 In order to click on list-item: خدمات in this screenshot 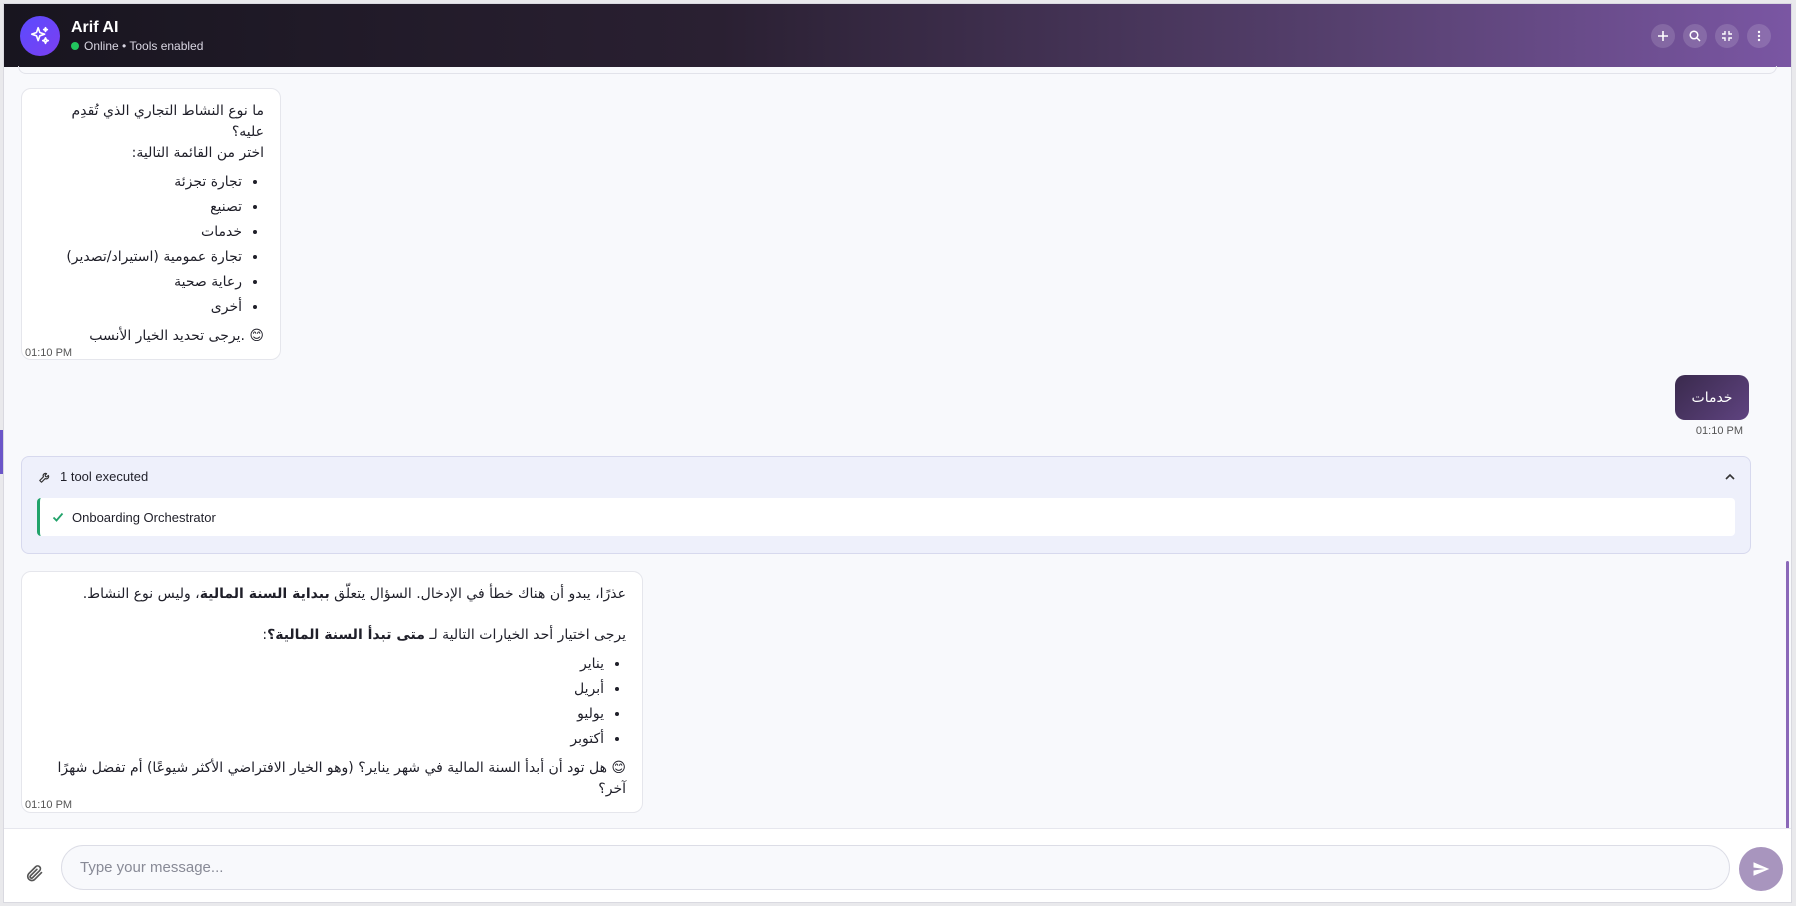, I will do `click(140, 232)`.